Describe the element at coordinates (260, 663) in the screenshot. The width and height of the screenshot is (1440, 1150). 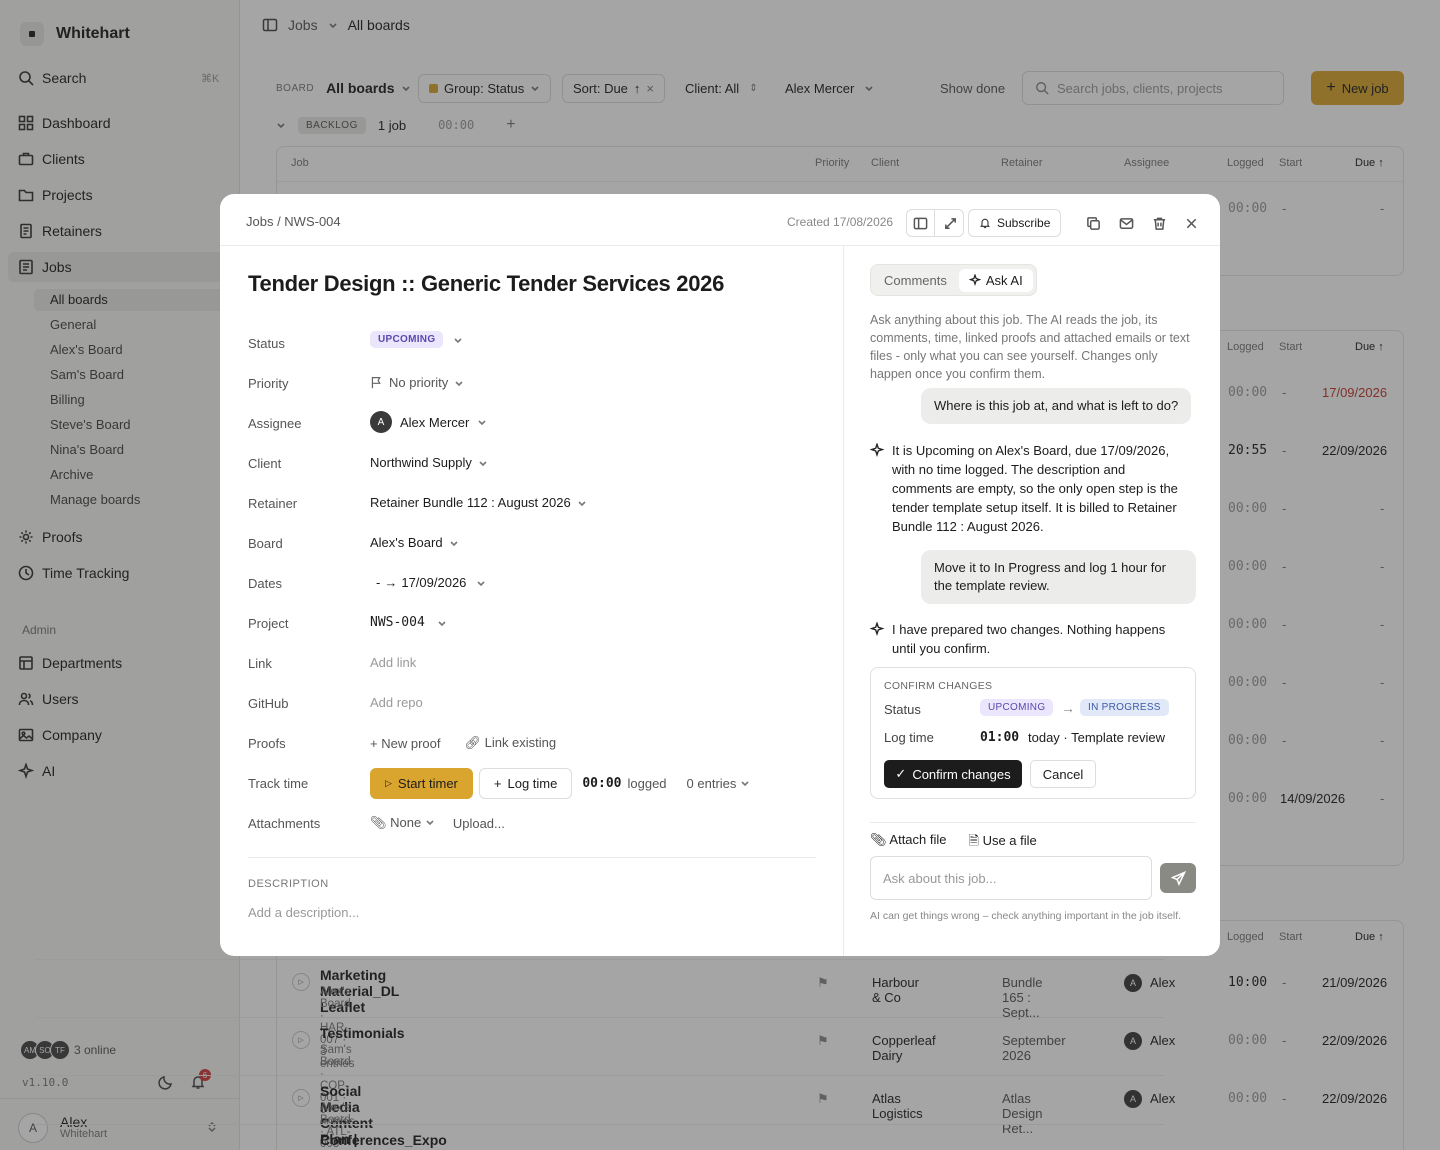
I see `field-label: Link` at that location.